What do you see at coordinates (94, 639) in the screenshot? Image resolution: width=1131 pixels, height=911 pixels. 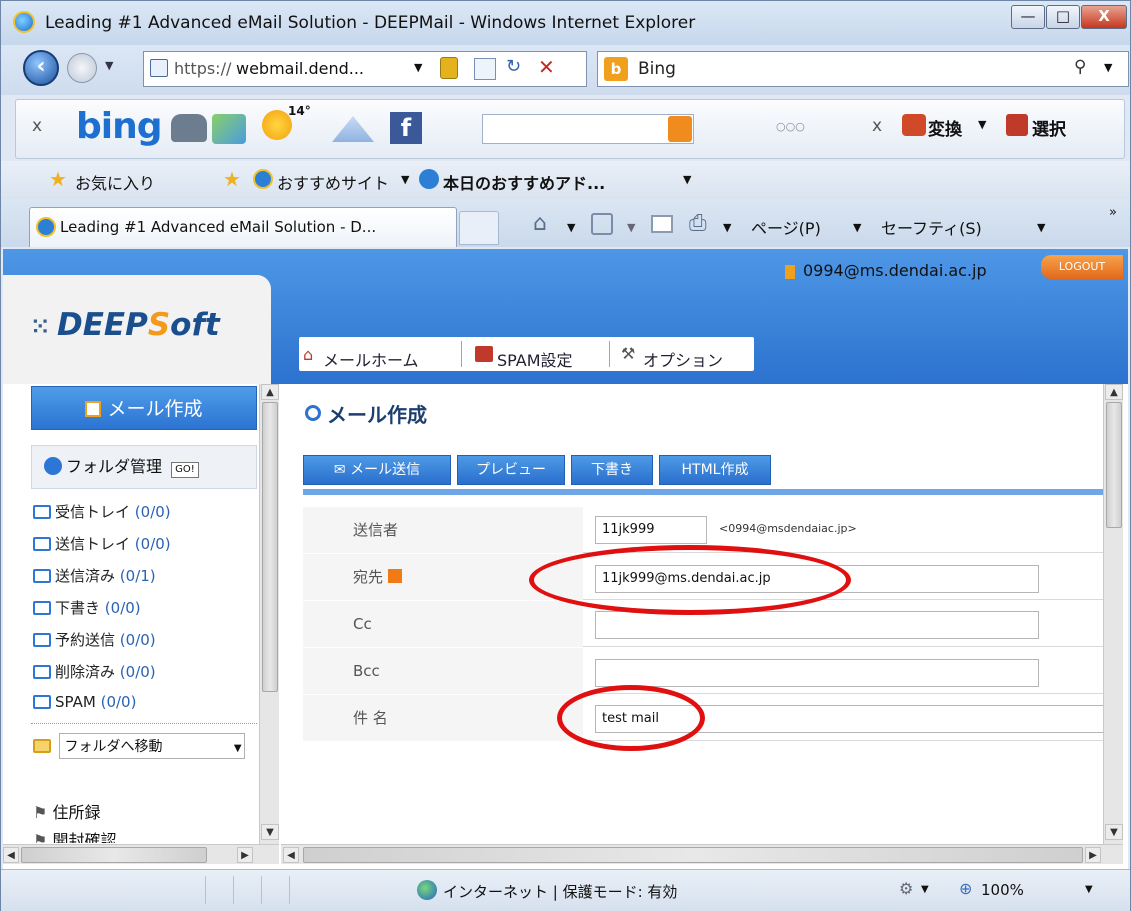 I see `folder-item-scheduled: 予約送信 (0/0)` at bounding box center [94, 639].